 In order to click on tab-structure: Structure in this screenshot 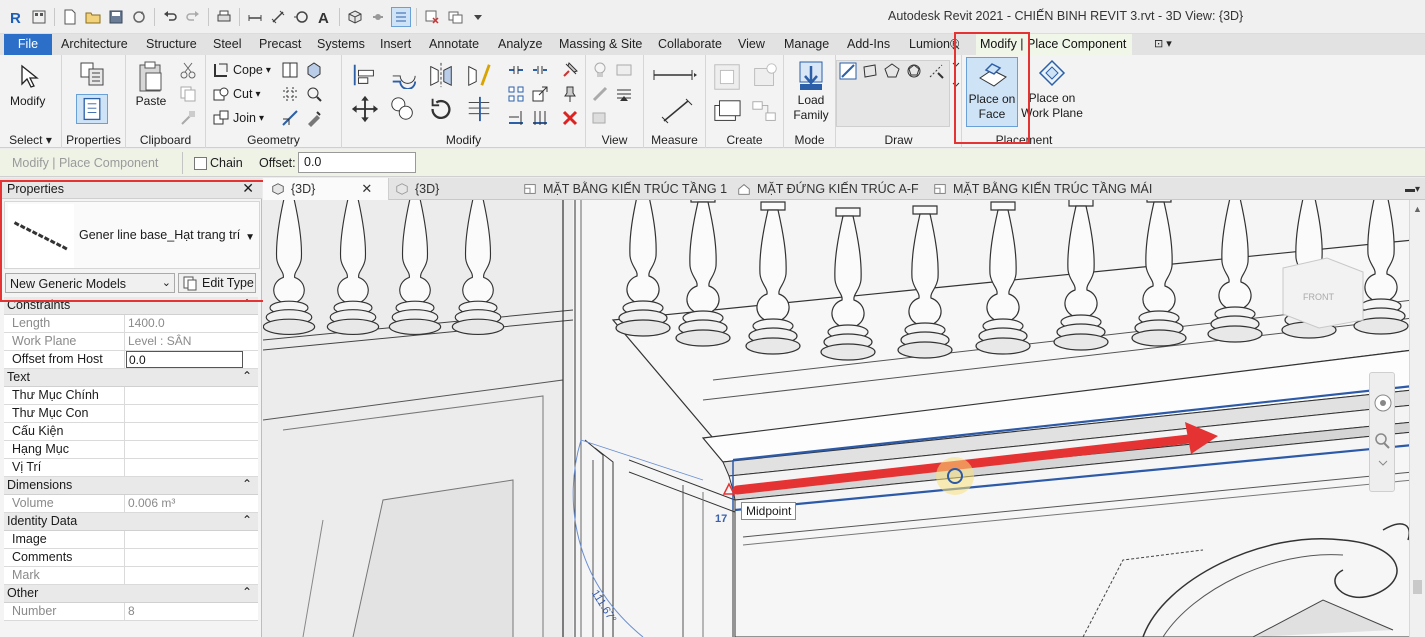, I will do `click(171, 44)`.